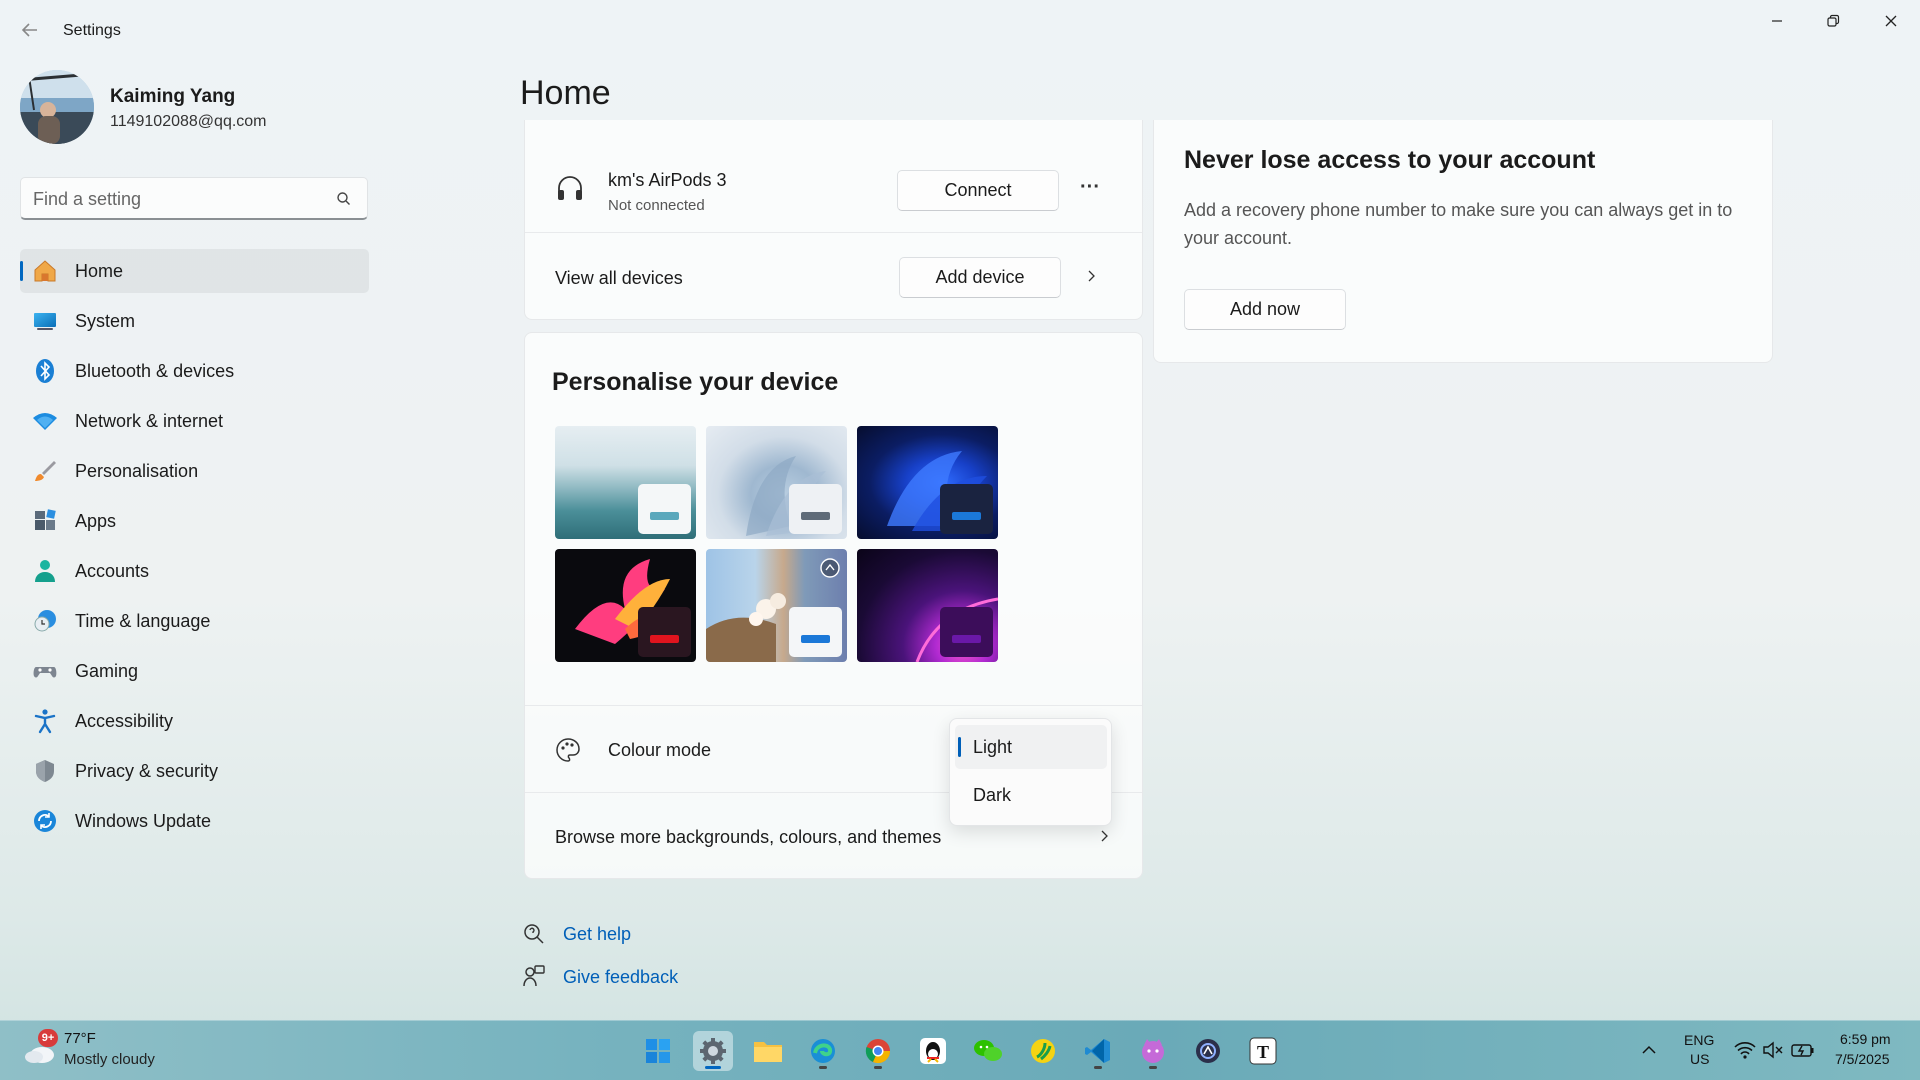 The image size is (1920, 1080). Describe the element at coordinates (1390, 160) in the screenshot. I see `account-card-title: Never lose access to your account` at that location.